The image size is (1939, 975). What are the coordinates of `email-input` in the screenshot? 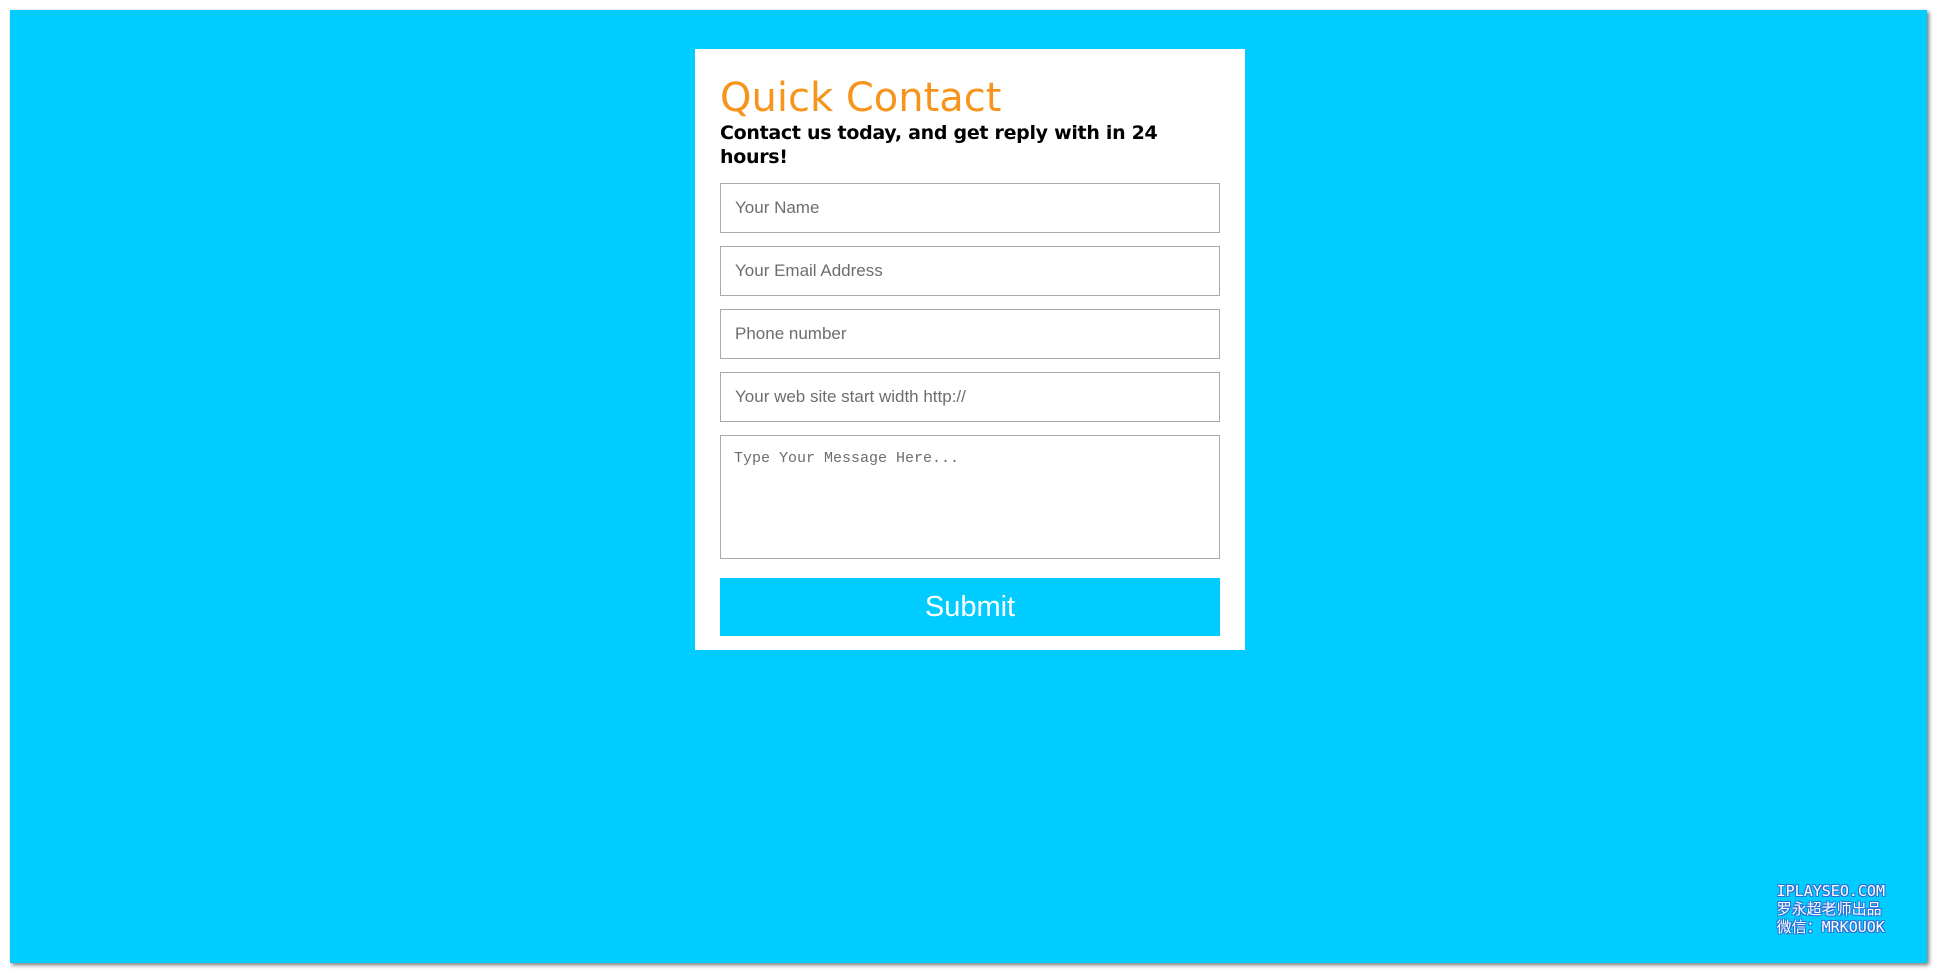 It's located at (970, 271).